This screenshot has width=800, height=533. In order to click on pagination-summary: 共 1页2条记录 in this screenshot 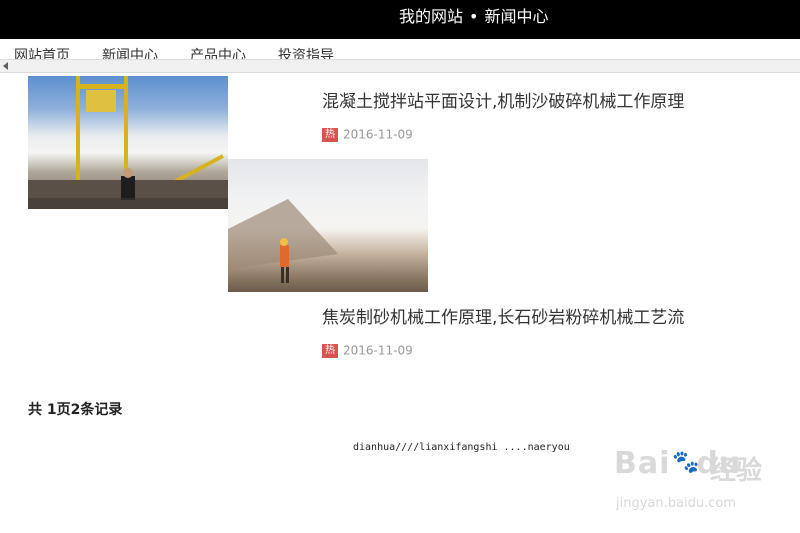, I will do `click(75, 410)`.